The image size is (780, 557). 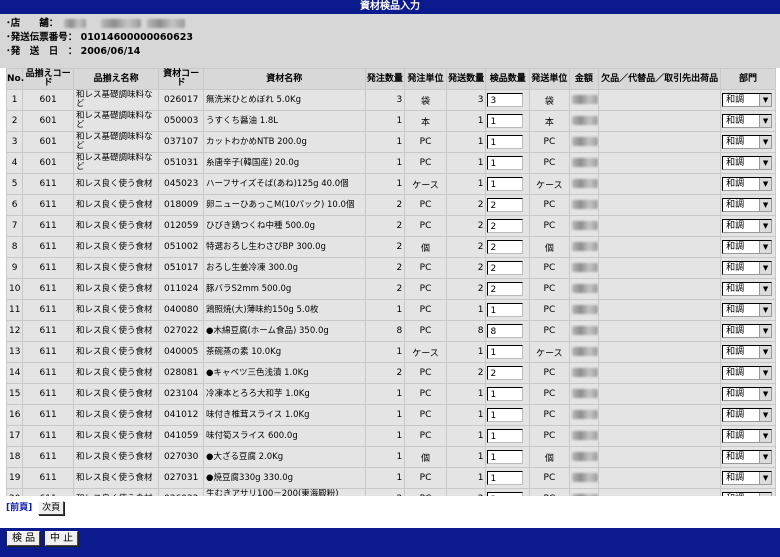 What do you see at coordinates (15, 352) in the screenshot?
I see `row-number: 13` at bounding box center [15, 352].